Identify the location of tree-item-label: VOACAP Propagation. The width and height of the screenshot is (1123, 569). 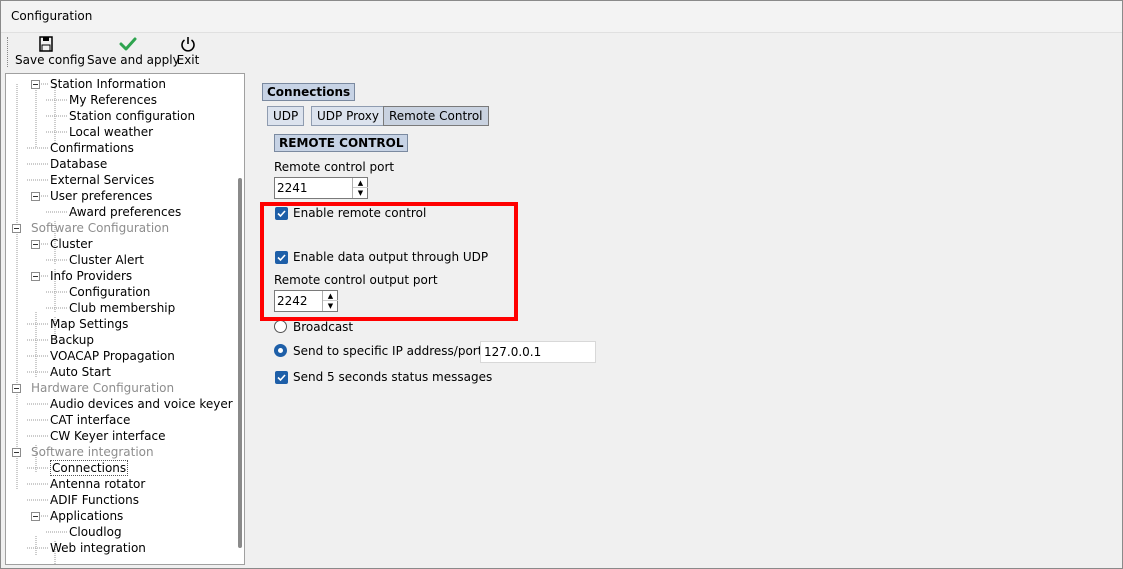
(112, 356).